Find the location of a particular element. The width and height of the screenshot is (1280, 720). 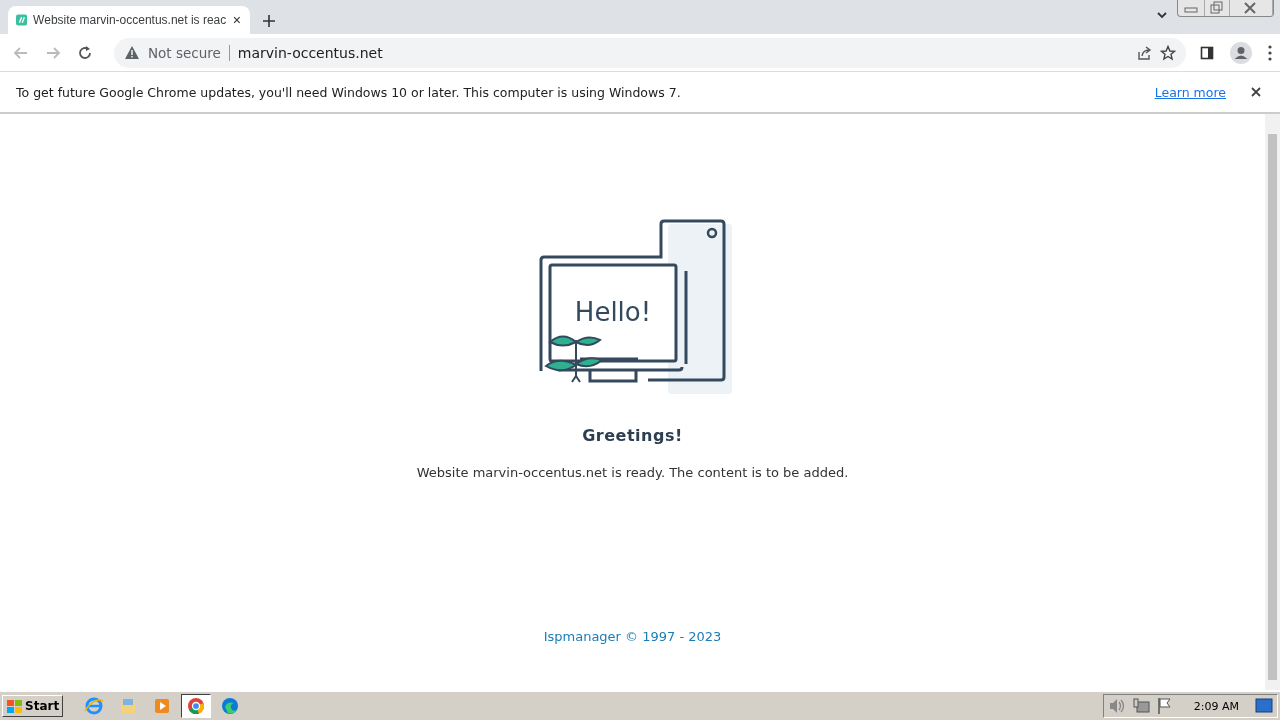

star-icon is located at coordinates (1168, 52).